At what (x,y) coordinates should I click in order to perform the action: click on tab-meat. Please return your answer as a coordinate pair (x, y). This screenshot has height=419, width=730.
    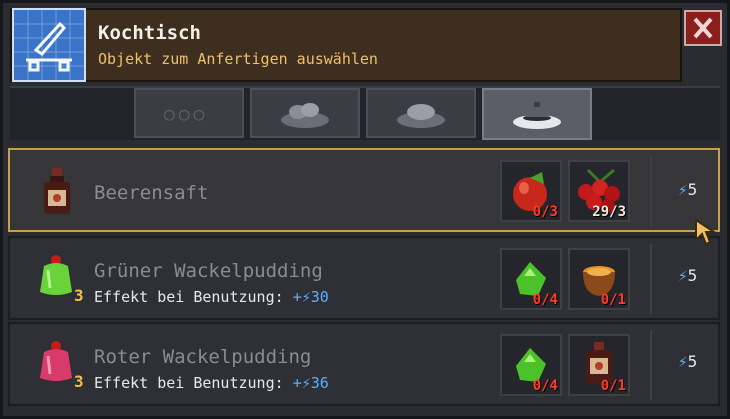
    Looking at the image, I should click on (421, 113).